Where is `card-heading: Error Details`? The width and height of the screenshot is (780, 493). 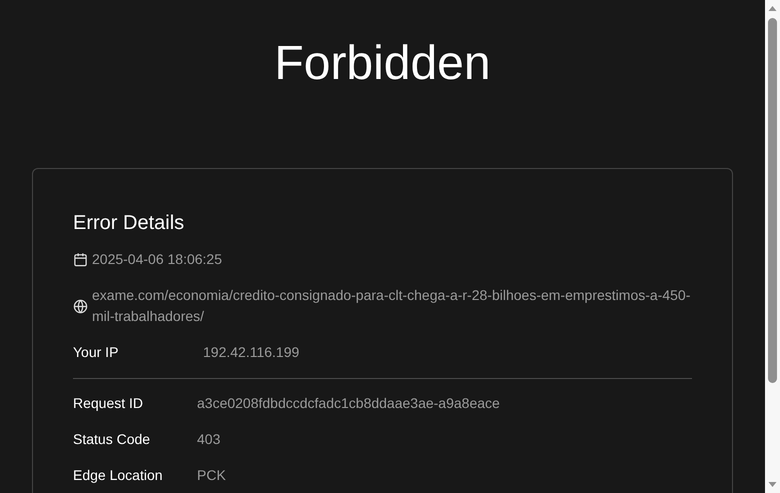 card-heading: Error Details is located at coordinates (129, 223).